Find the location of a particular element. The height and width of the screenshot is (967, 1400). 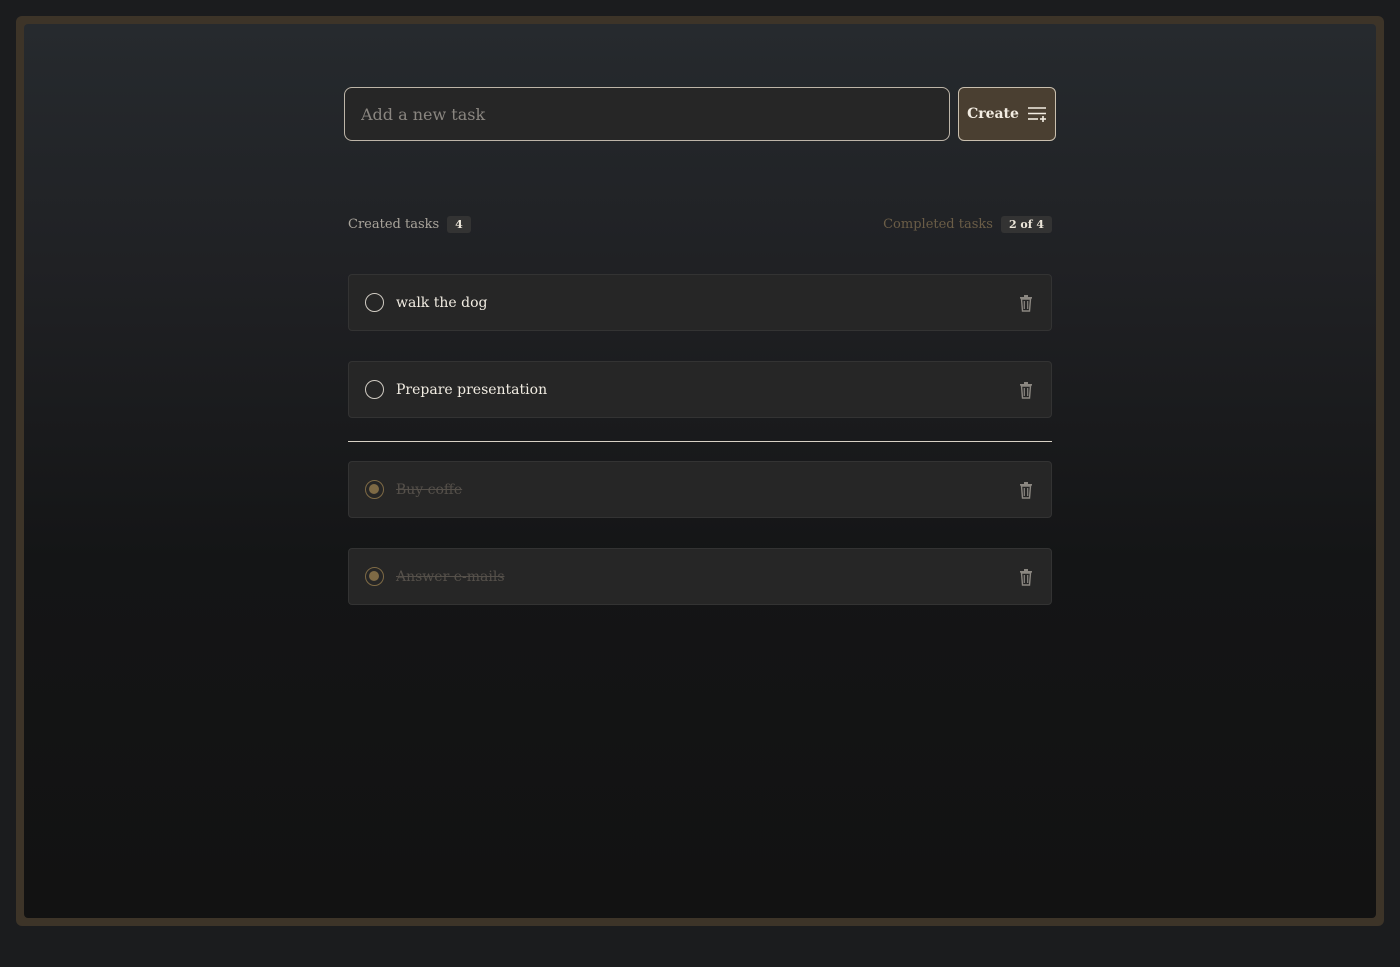

task-item: walk the dog is located at coordinates (700, 302).